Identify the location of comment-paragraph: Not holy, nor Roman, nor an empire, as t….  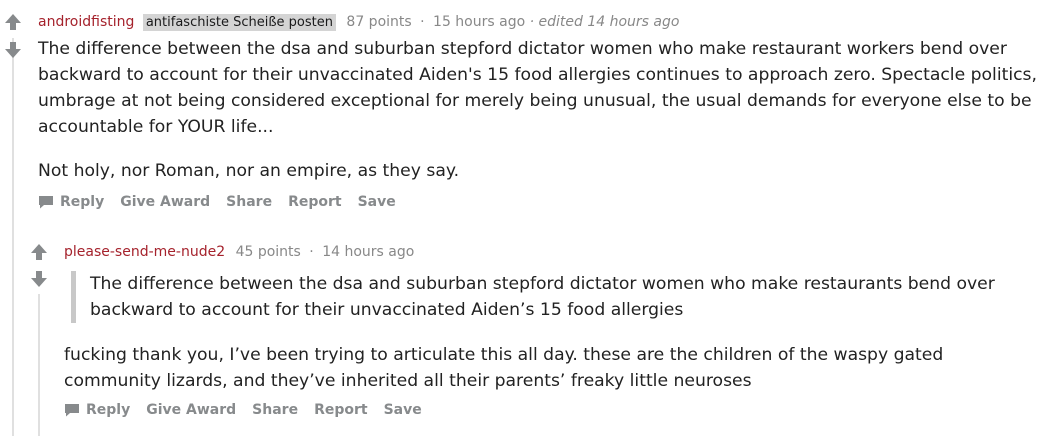
(249, 171).